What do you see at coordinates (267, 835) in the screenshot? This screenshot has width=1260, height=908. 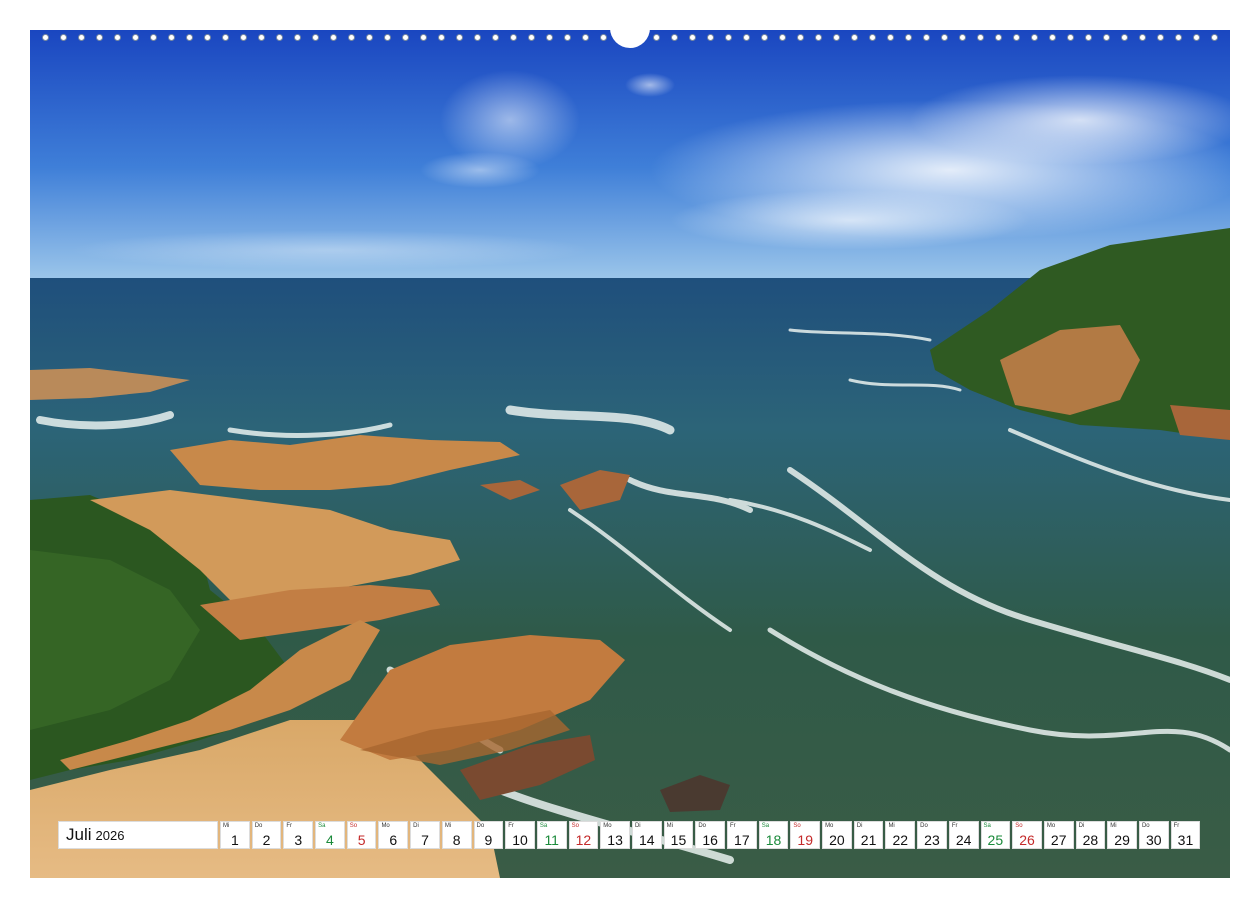 I see `day-cell: Do2` at bounding box center [267, 835].